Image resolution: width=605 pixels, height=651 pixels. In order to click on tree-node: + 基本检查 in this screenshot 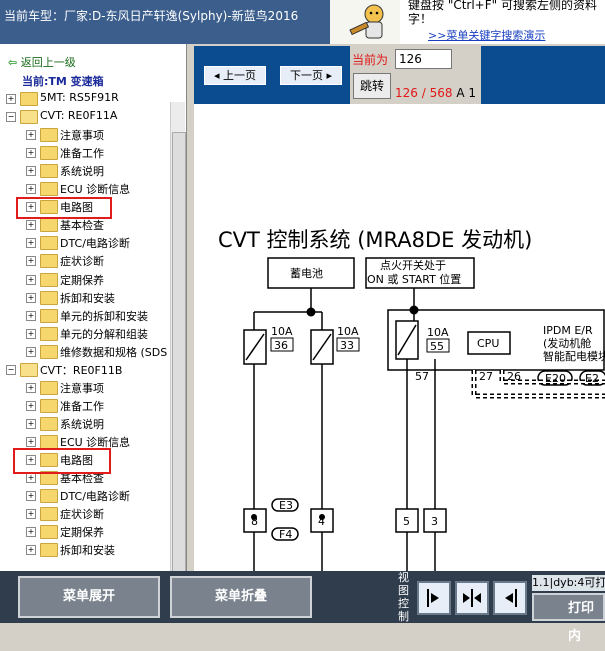, I will do `click(85, 225)`.